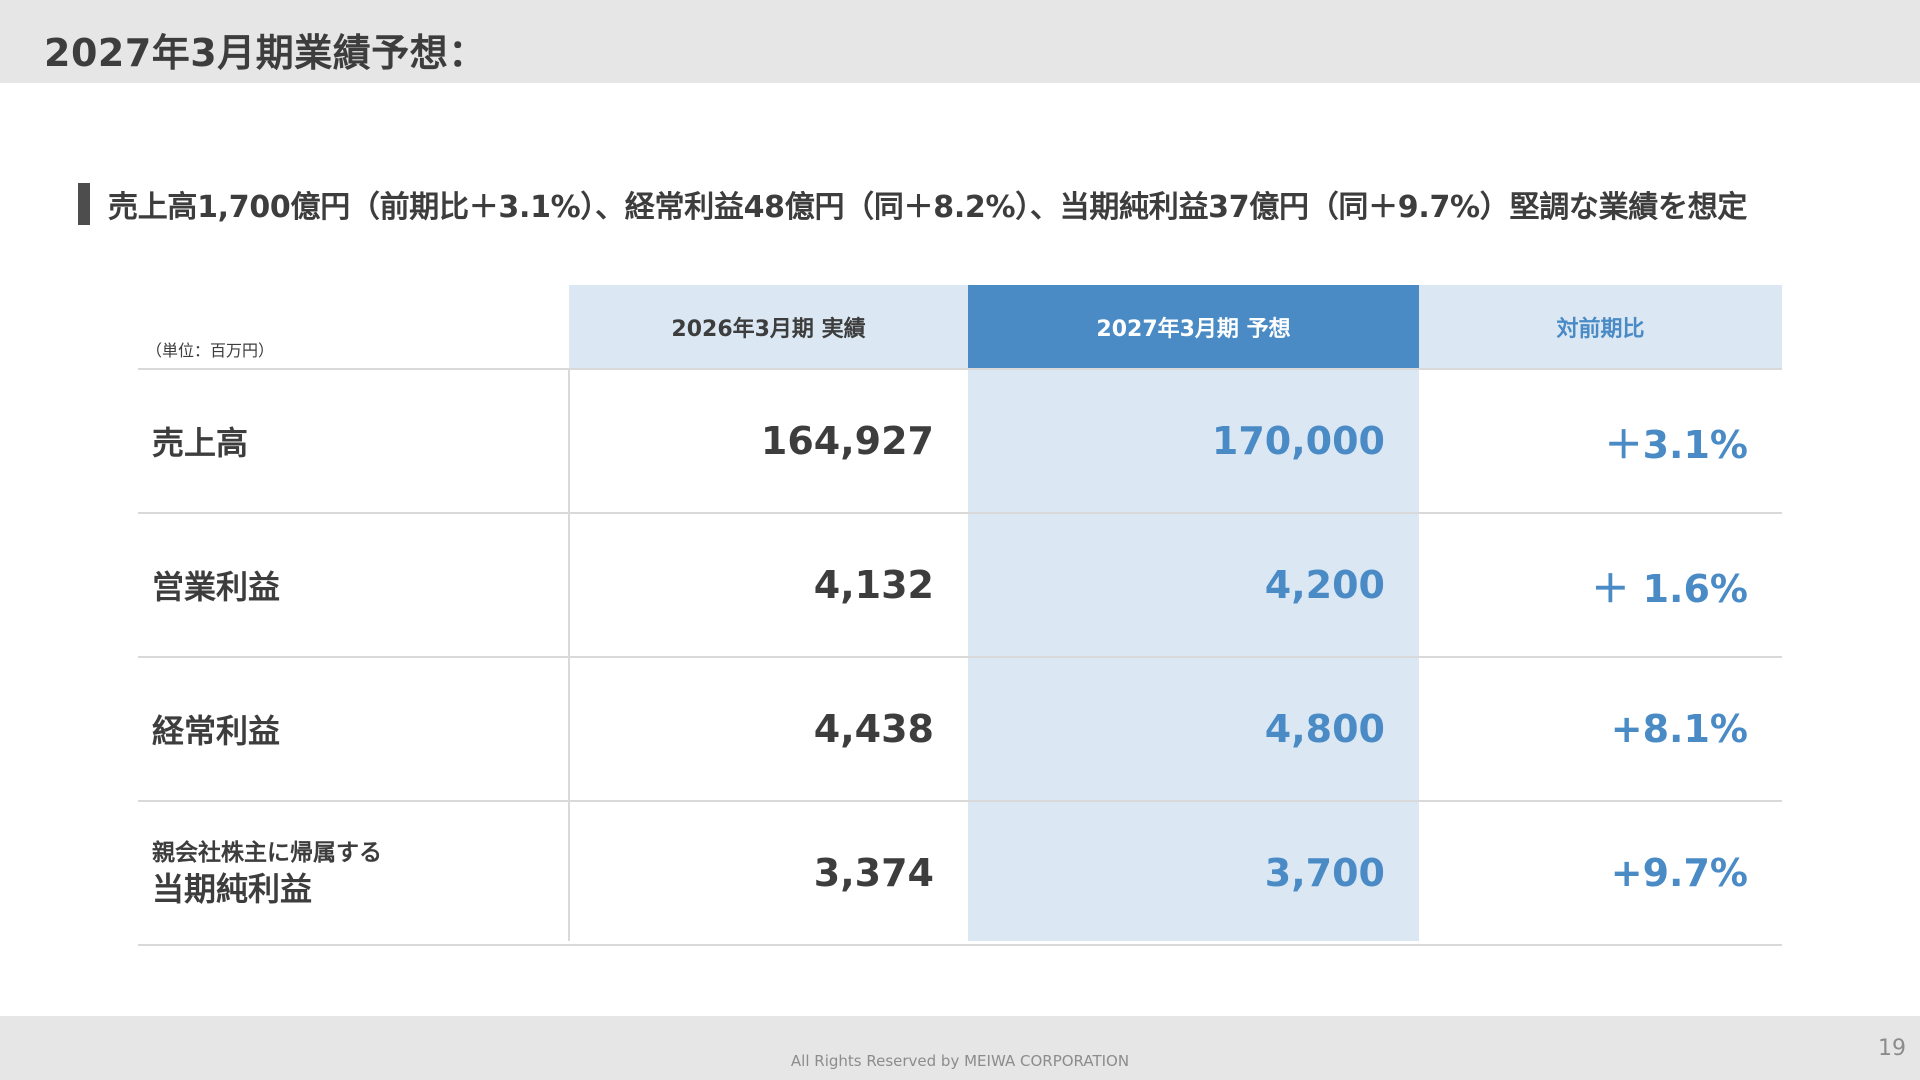  What do you see at coordinates (84, 204) in the screenshot?
I see `summary-bullet-marker` at bounding box center [84, 204].